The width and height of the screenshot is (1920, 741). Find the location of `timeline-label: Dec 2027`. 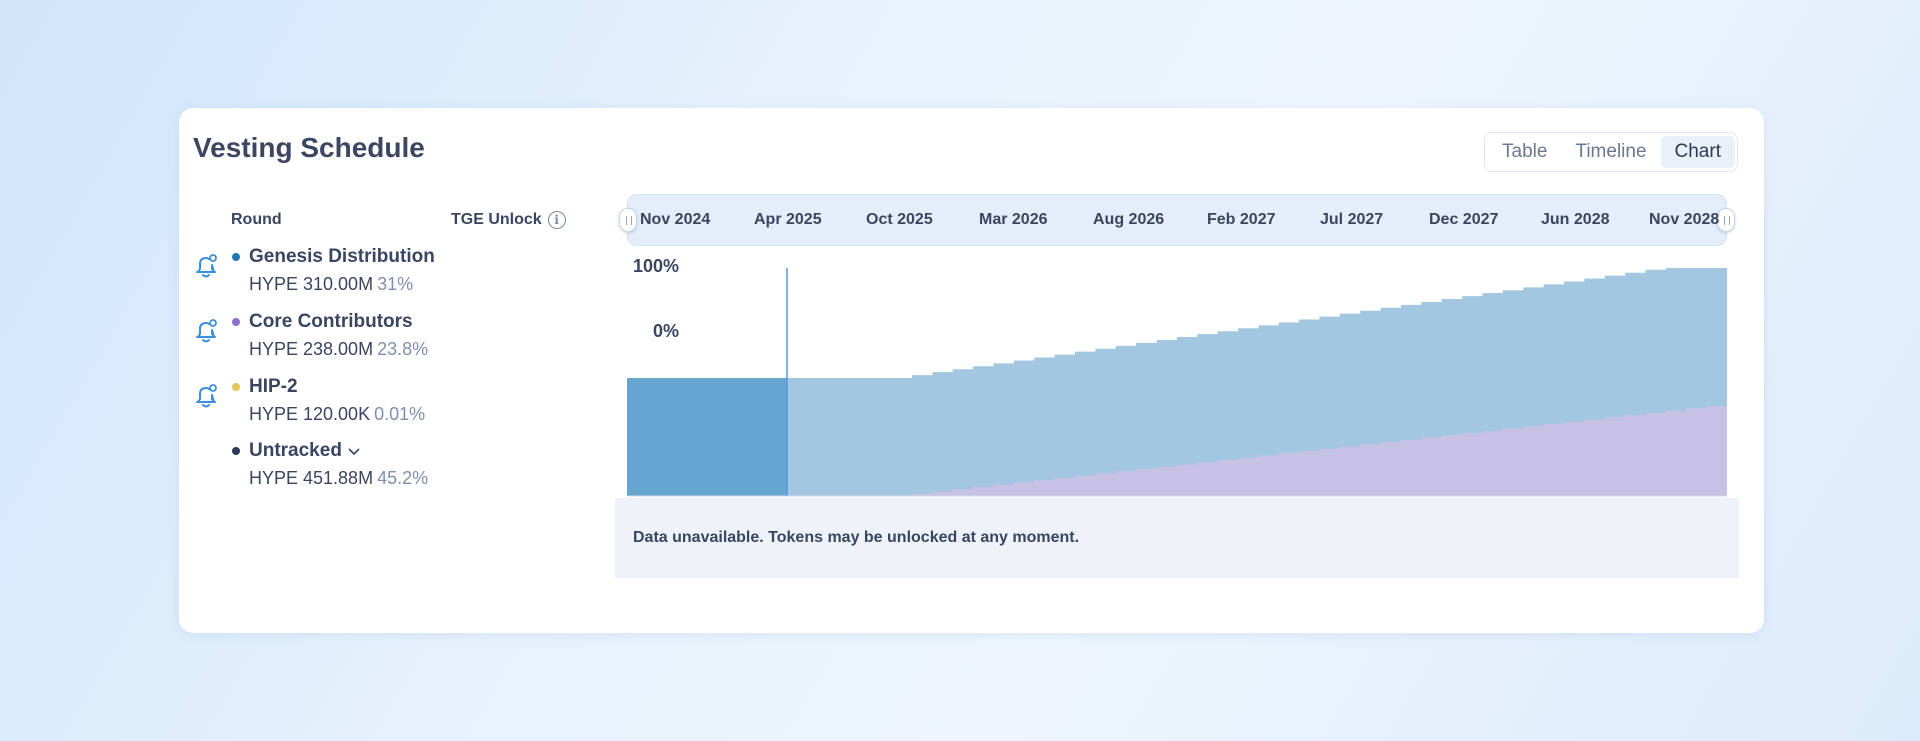

timeline-label: Dec 2027 is located at coordinates (1464, 219).